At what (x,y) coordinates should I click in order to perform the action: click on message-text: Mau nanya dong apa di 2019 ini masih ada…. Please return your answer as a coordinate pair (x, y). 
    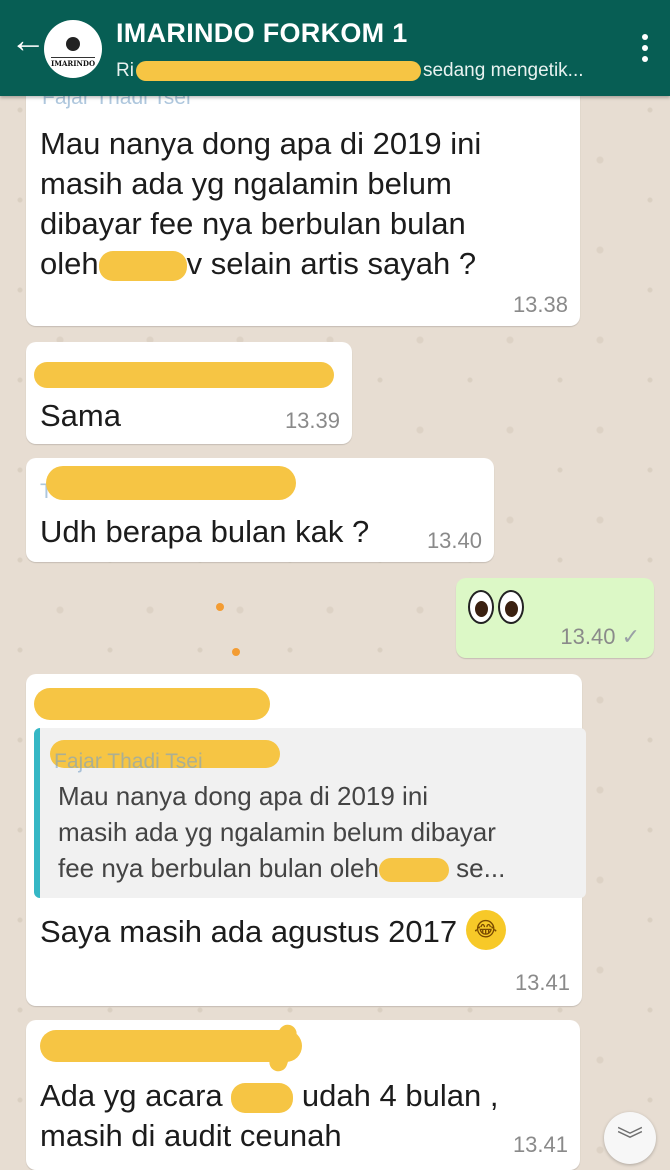
    Looking at the image, I should click on (305, 204).